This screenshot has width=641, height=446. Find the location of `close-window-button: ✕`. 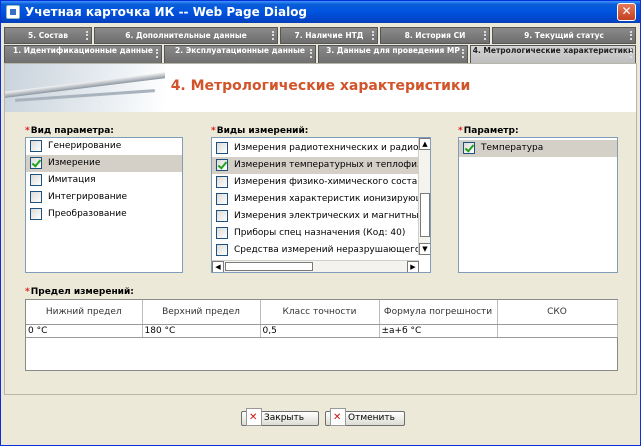

close-window-button: ✕ is located at coordinates (626, 12).